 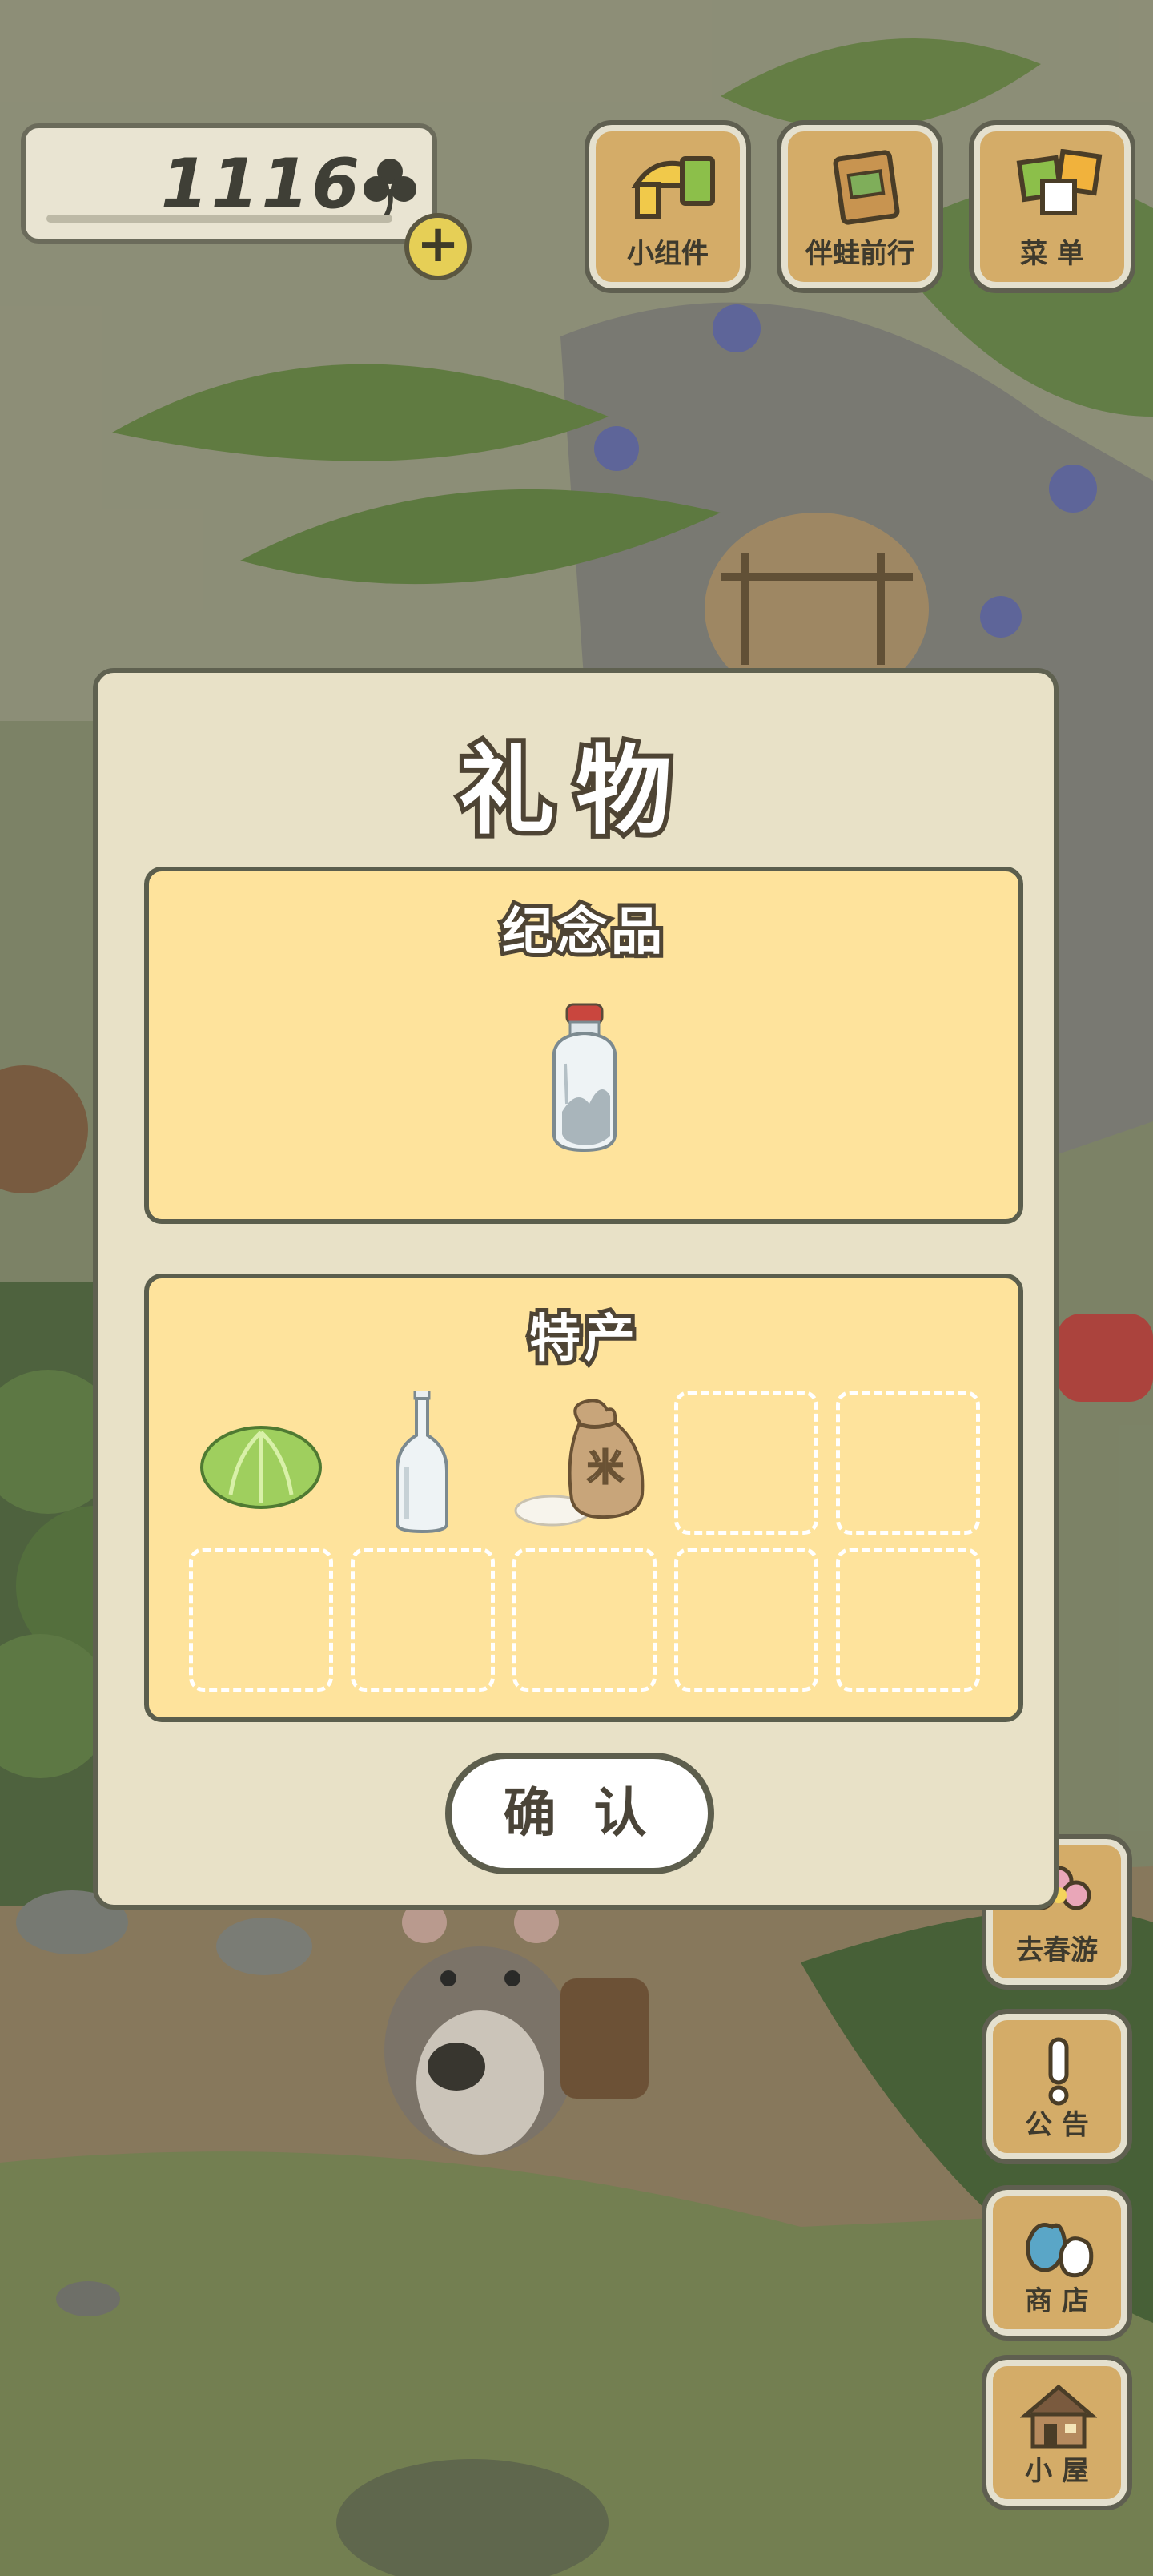 I want to click on shop-label: 商 店, so click(x=1057, y=2301).